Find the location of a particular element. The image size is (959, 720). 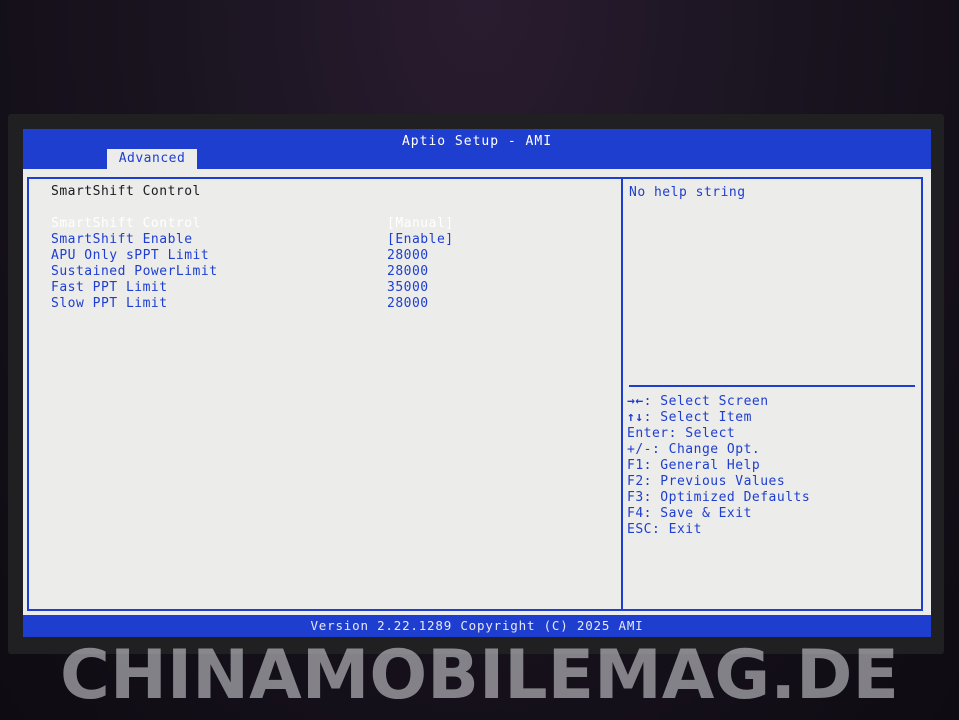

setting-label: APU Only sPPT Limit is located at coordinates (130, 255).